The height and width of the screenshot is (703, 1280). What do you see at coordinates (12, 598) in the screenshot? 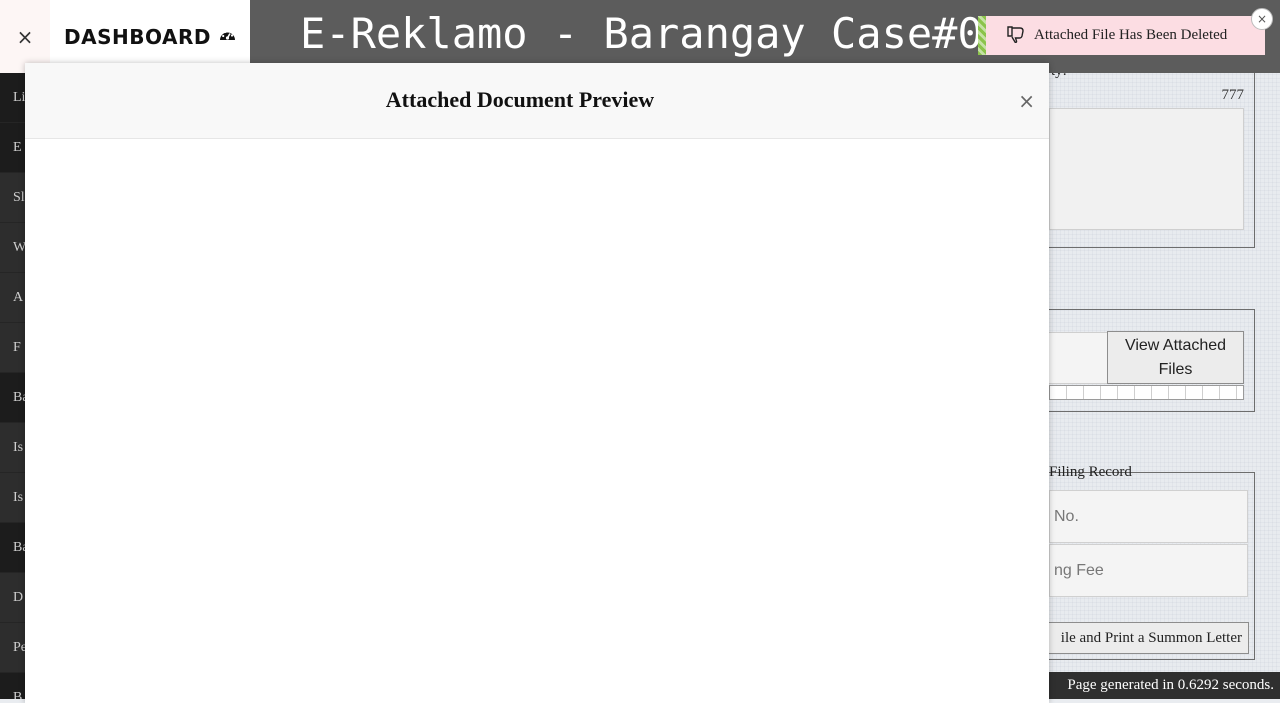
I see `sidebar-item: D` at bounding box center [12, 598].